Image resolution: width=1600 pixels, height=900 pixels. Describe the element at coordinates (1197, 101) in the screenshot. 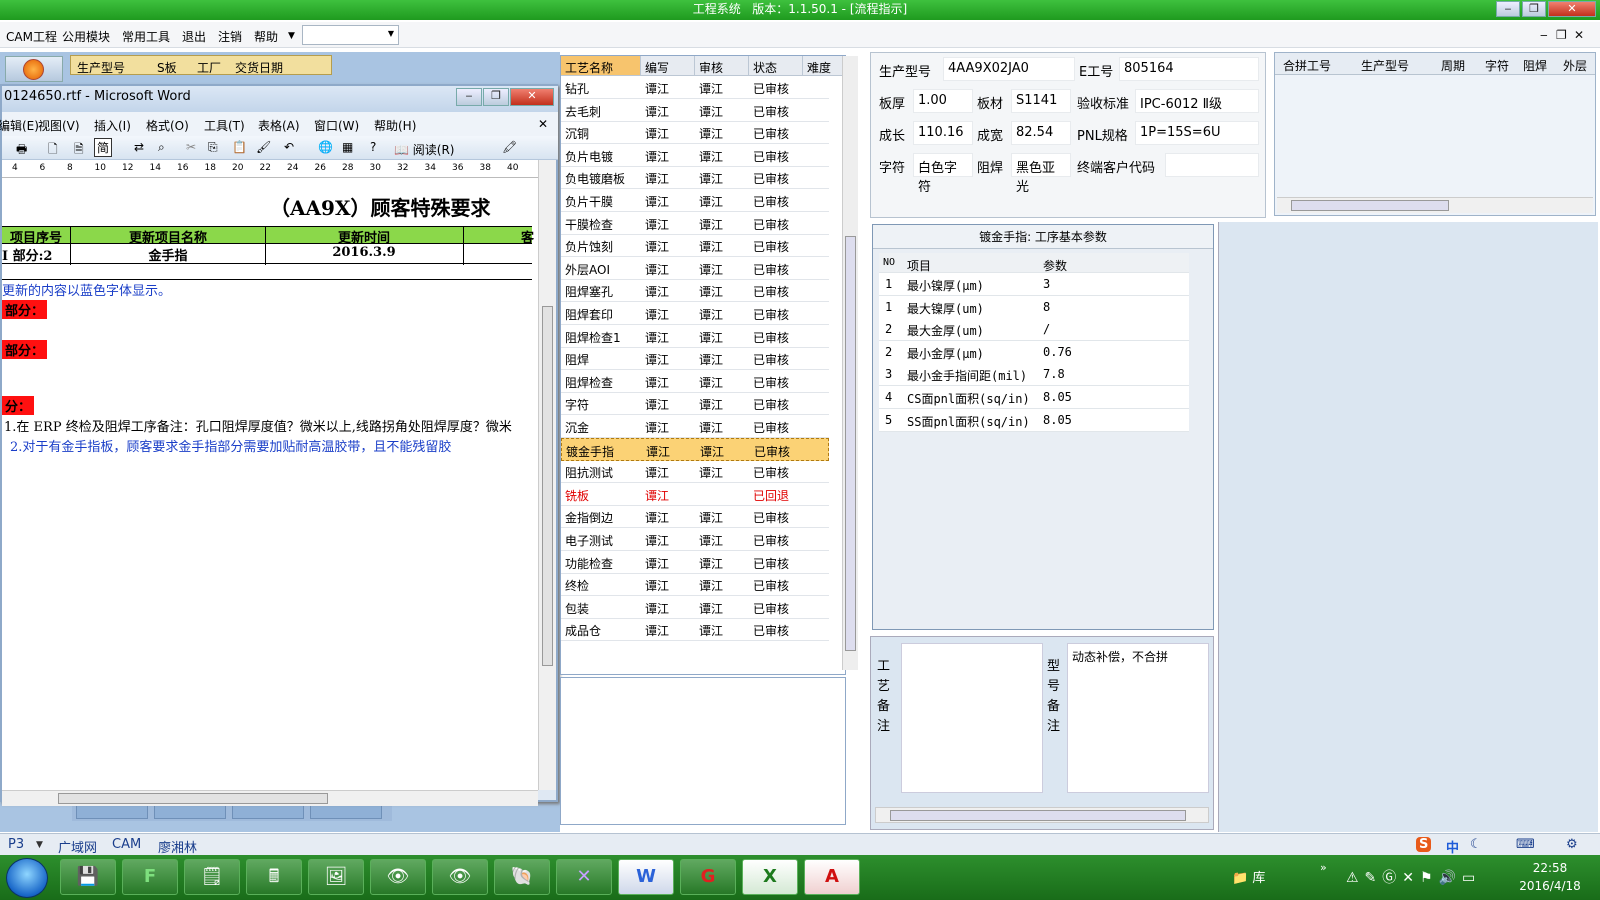

I see `field-standard: IPC-6012 Ⅱ级` at that location.